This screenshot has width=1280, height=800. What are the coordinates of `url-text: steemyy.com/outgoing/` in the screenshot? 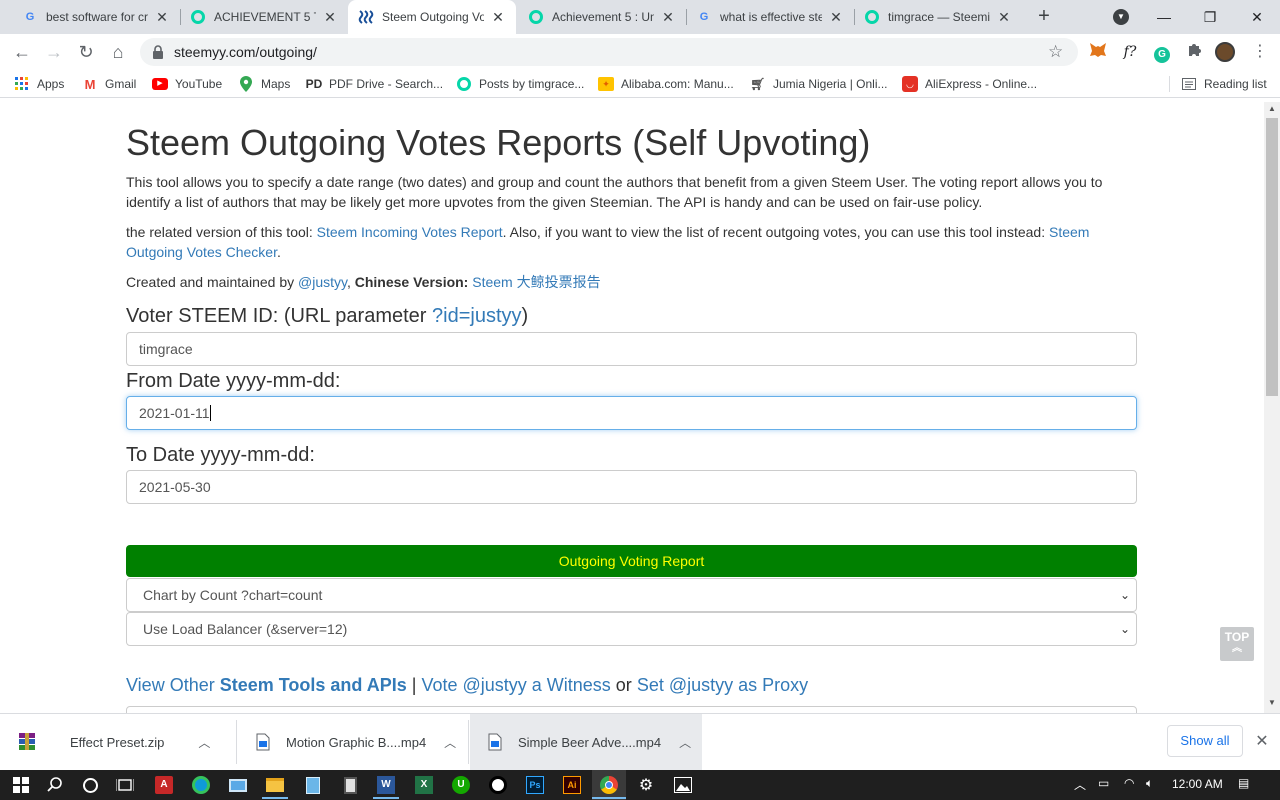 It's located at (245, 52).